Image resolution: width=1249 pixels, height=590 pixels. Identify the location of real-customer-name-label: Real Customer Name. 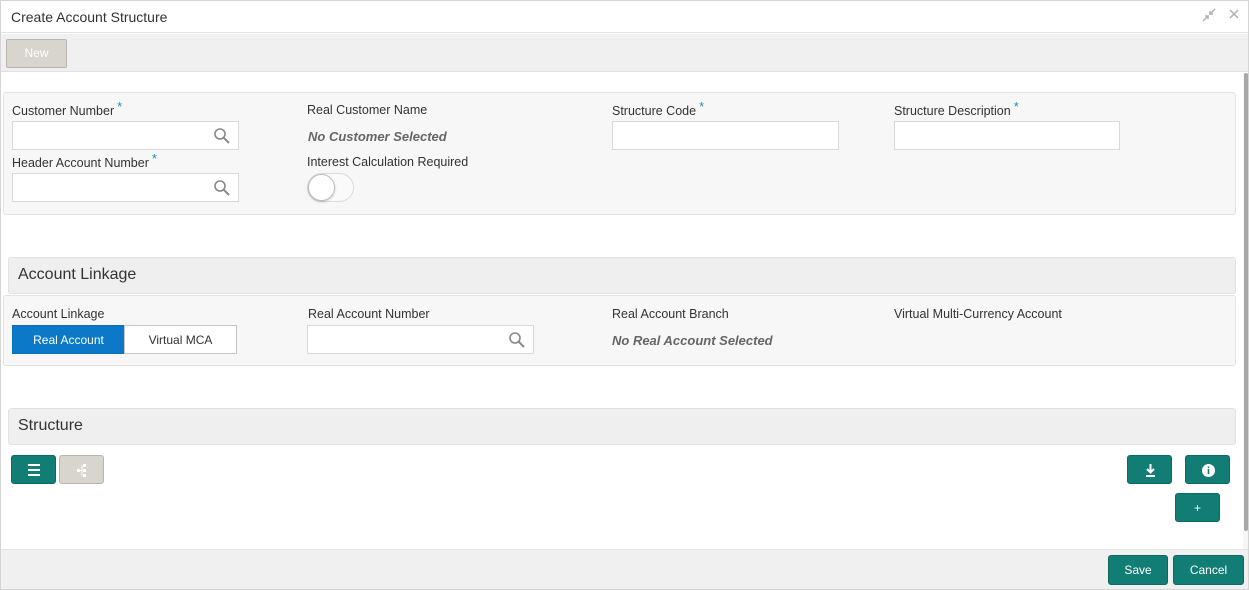
(367, 110).